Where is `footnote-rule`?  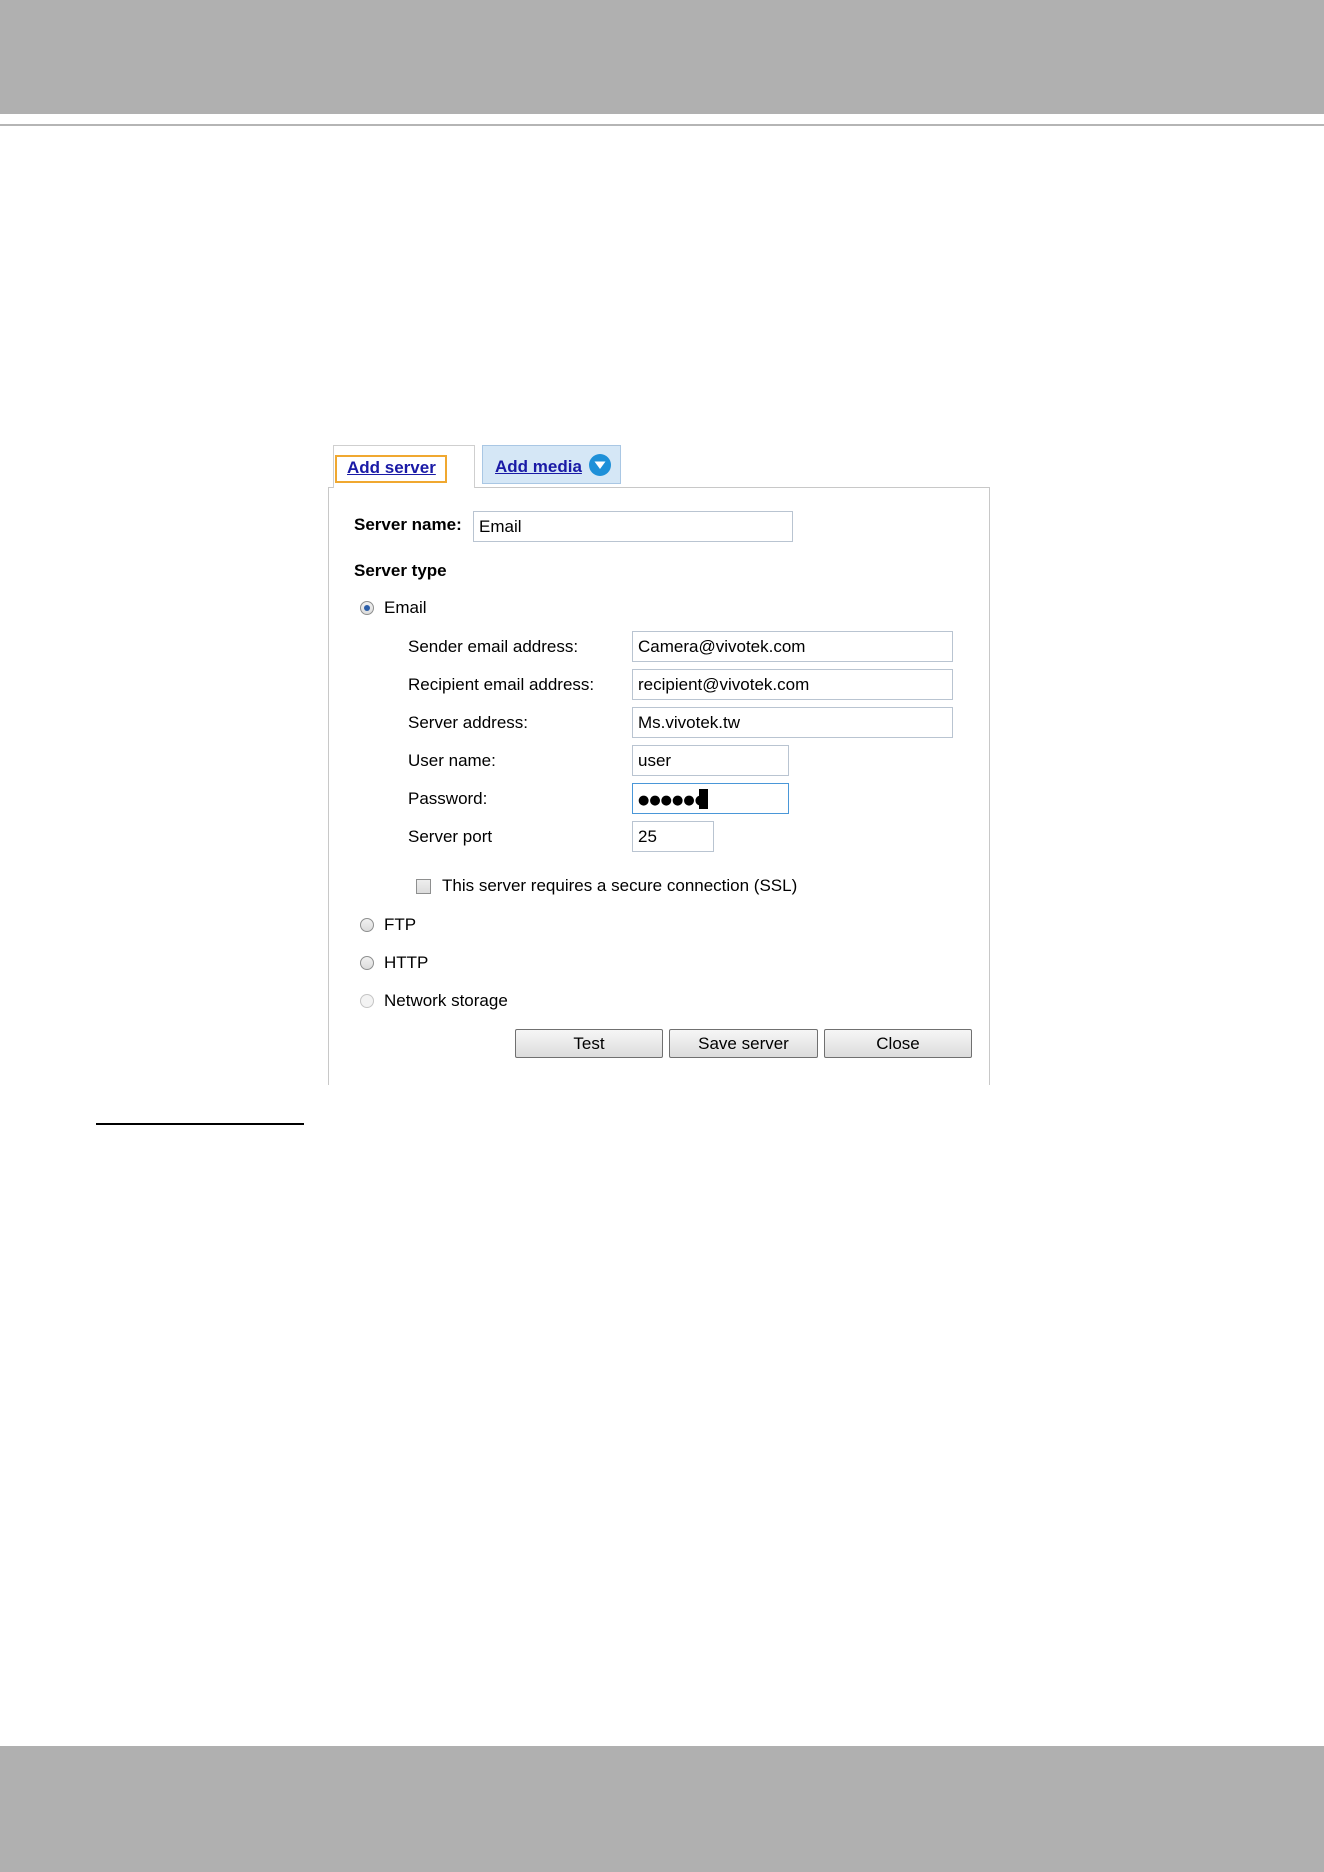
footnote-rule is located at coordinates (200, 1124).